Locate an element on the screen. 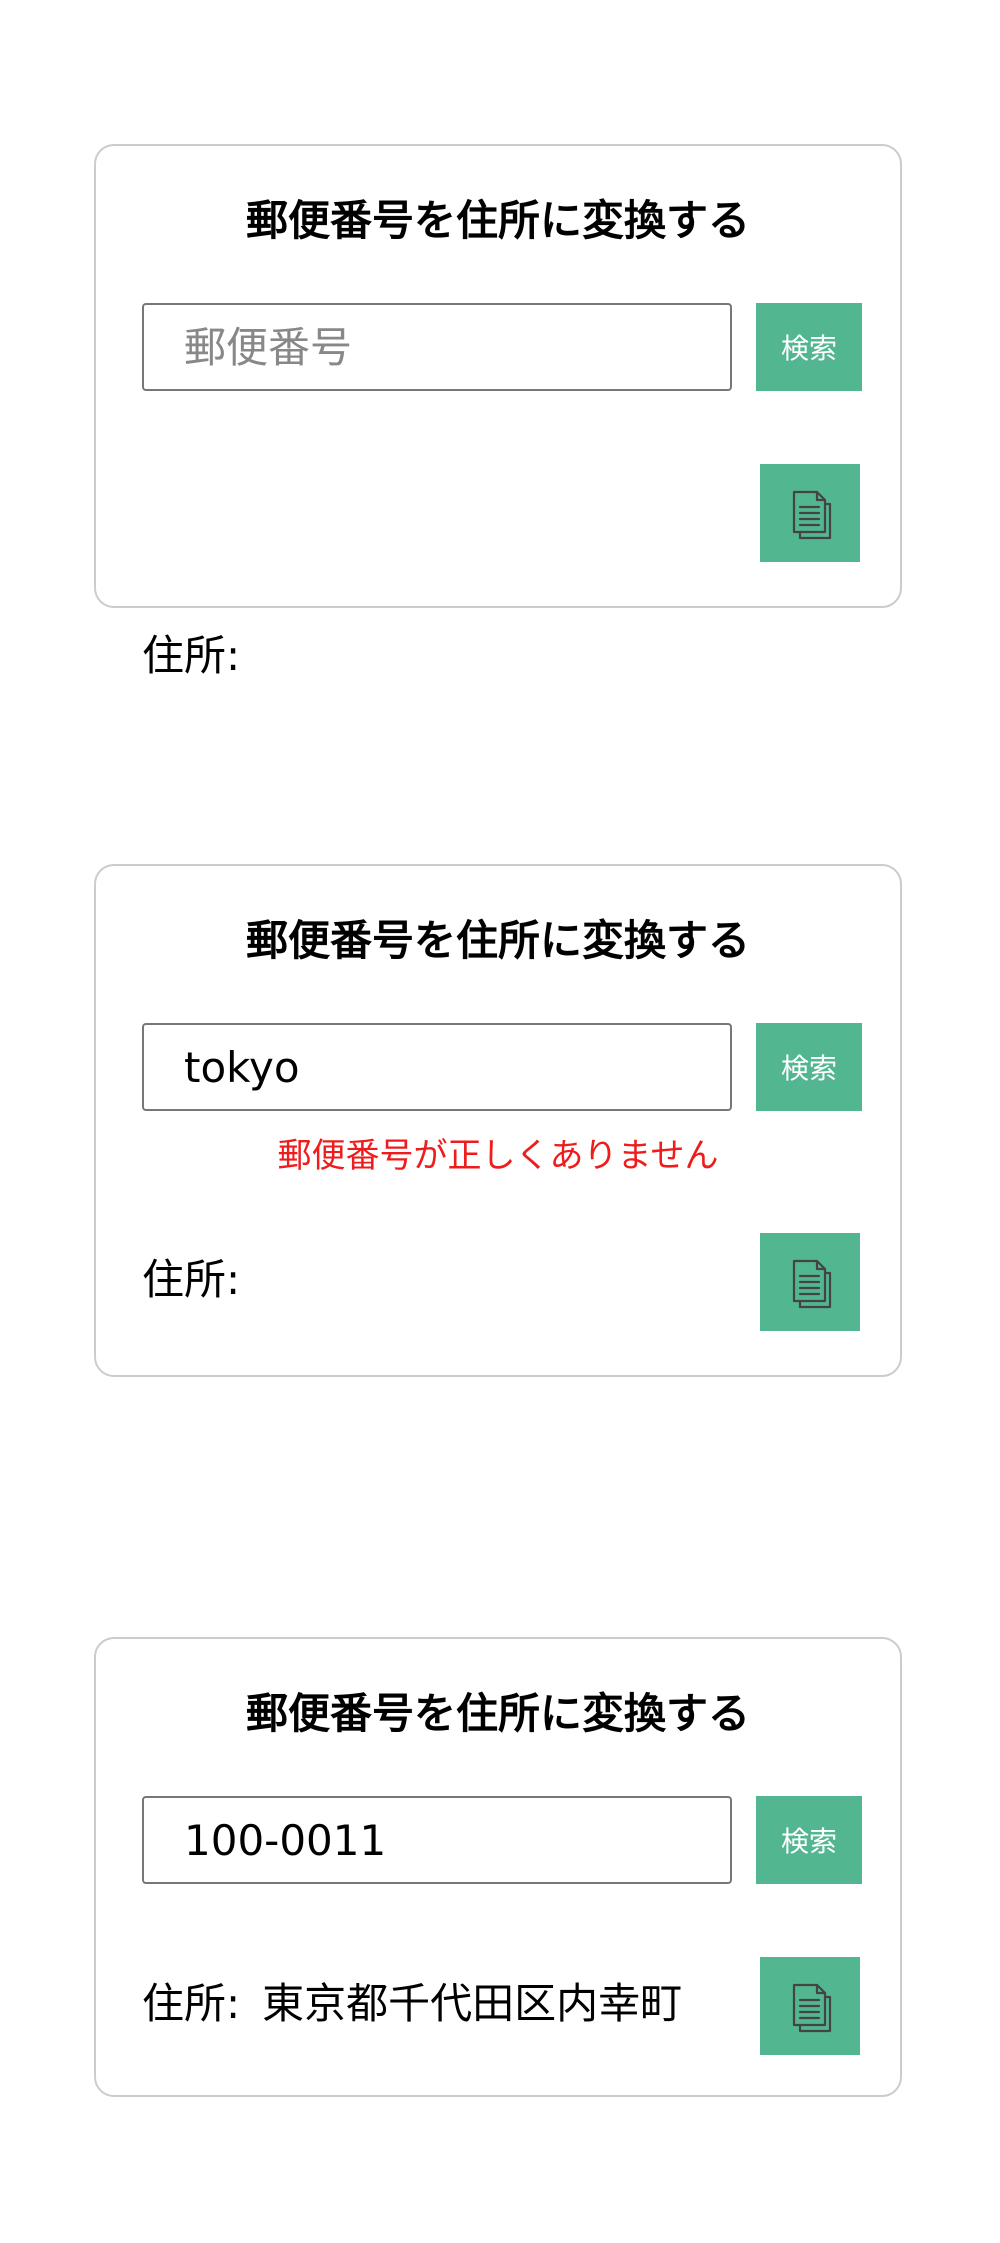 Image resolution: width=1000 pixels, height=2243 pixels. error-message: 郵便番号が正しくありません is located at coordinates (498, 1156).